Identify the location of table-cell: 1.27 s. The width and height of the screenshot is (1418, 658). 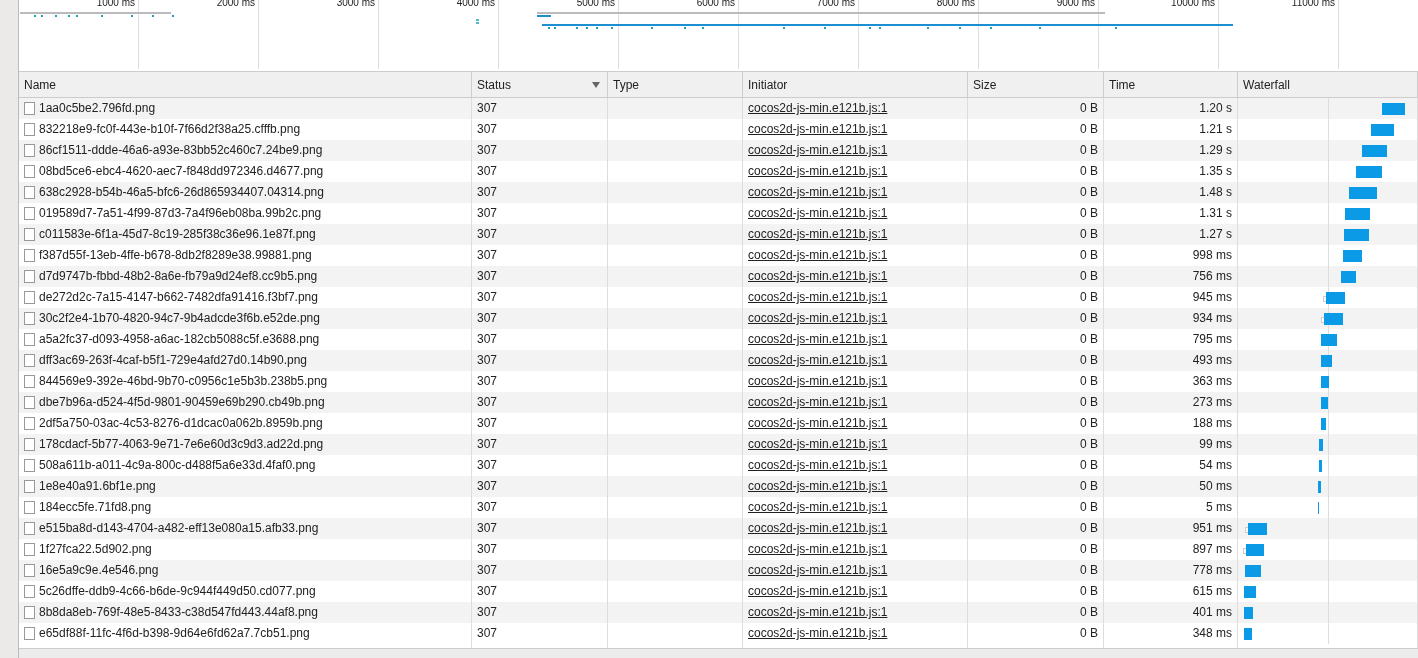
(1171, 234).